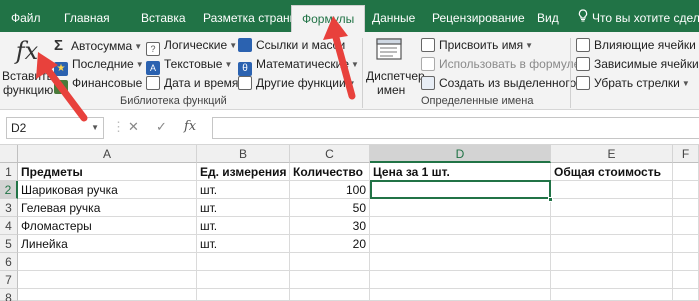 This screenshot has width=699, height=301. Describe the element at coordinates (197, 83) in the screenshot. I see `datetime-functions-button: Дата и время▼` at that location.